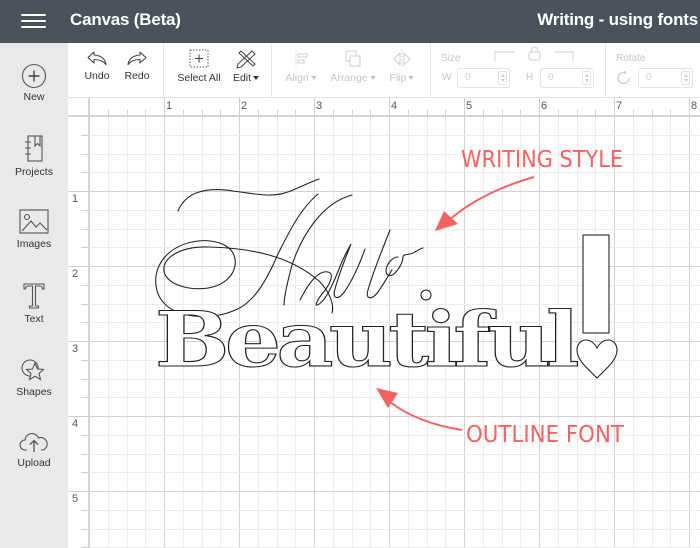 This screenshot has width=700, height=548. I want to click on height-stepper, so click(586, 78).